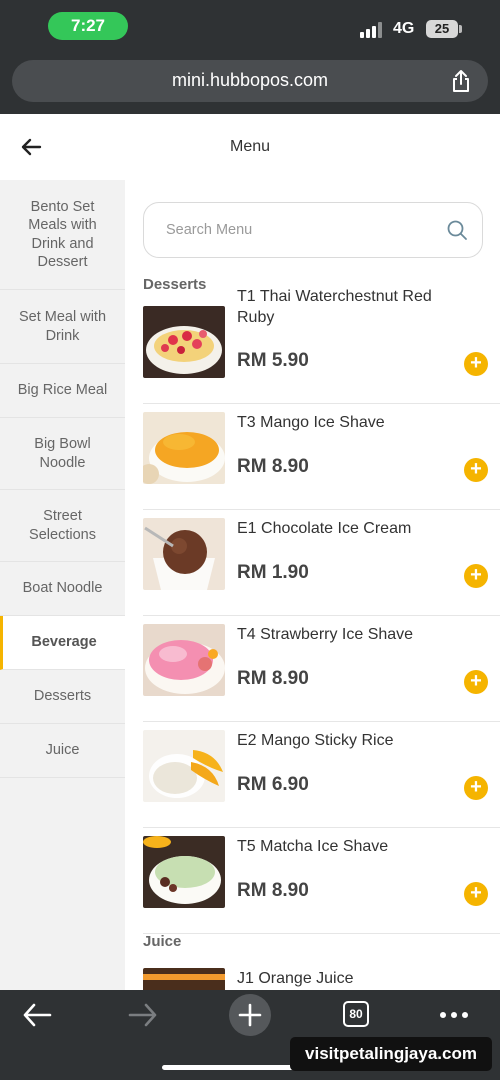  What do you see at coordinates (175, 284) in the screenshot?
I see `section-title-desserts: Desserts` at bounding box center [175, 284].